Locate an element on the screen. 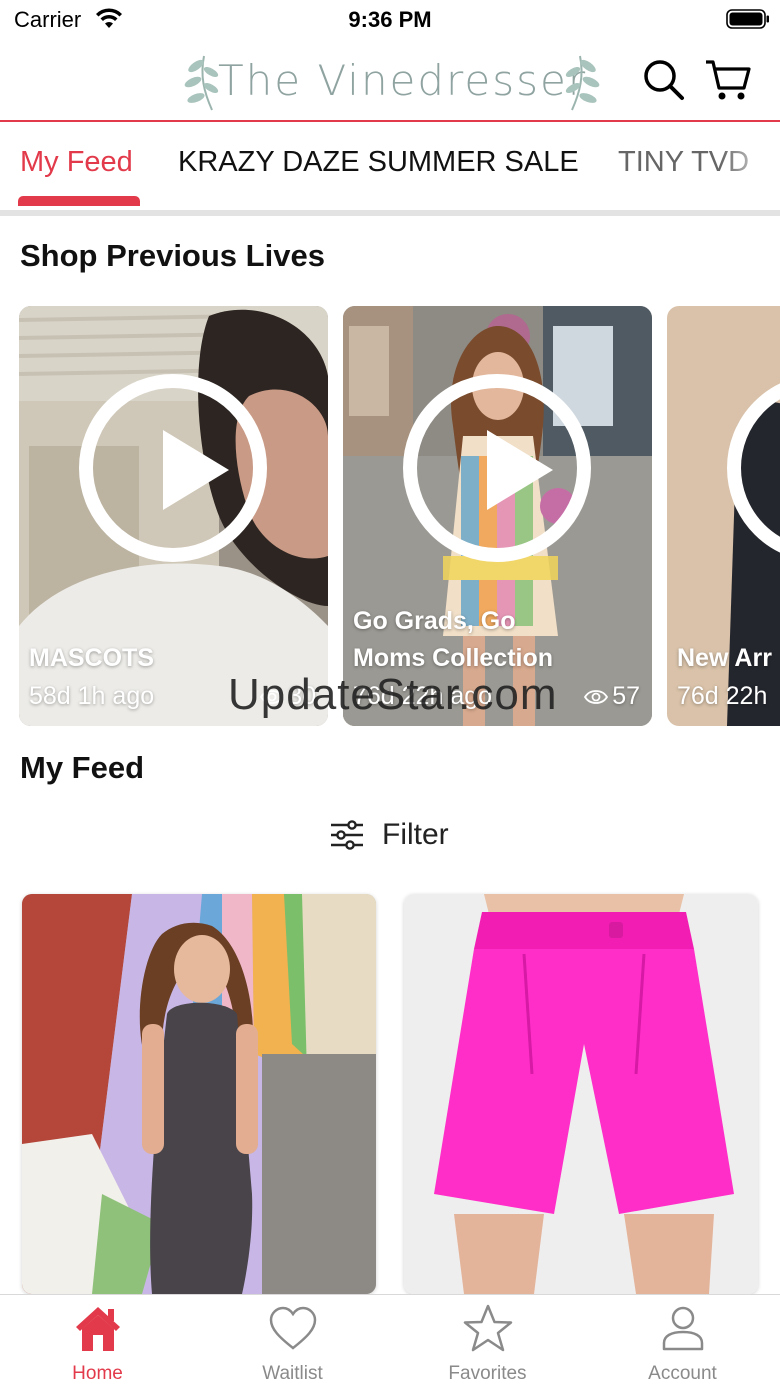 The image size is (780, 1387). bottom-tab-bar: Home Waitlist Favorites Account is located at coordinates (390, 1340).